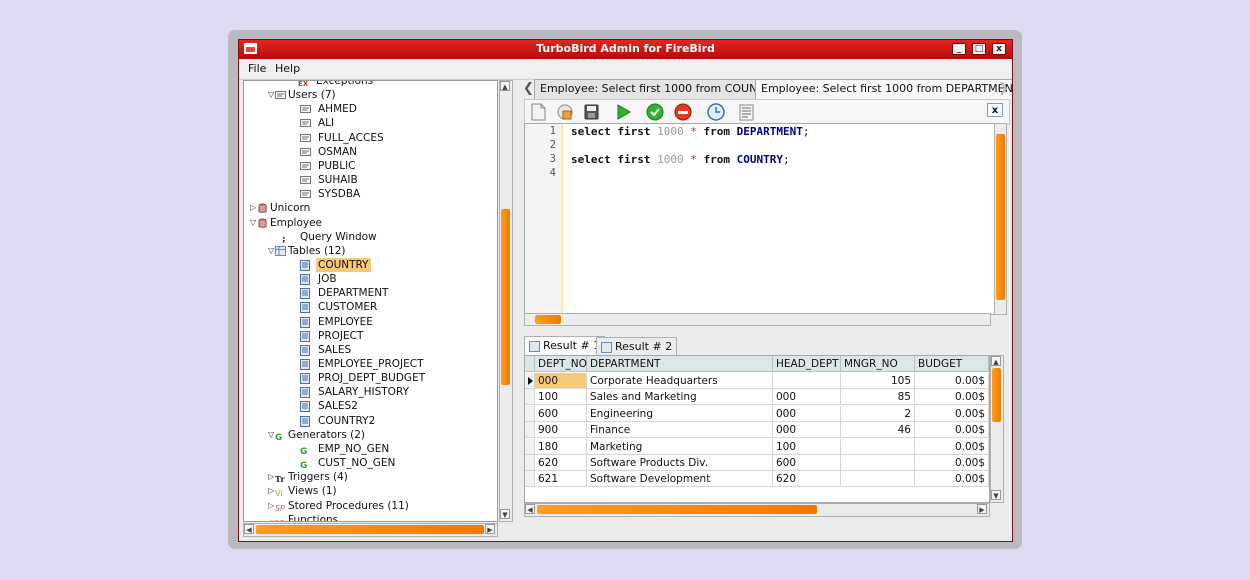 The image size is (1250, 580). What do you see at coordinates (538, 112) in the screenshot?
I see `new-file-icon` at bounding box center [538, 112].